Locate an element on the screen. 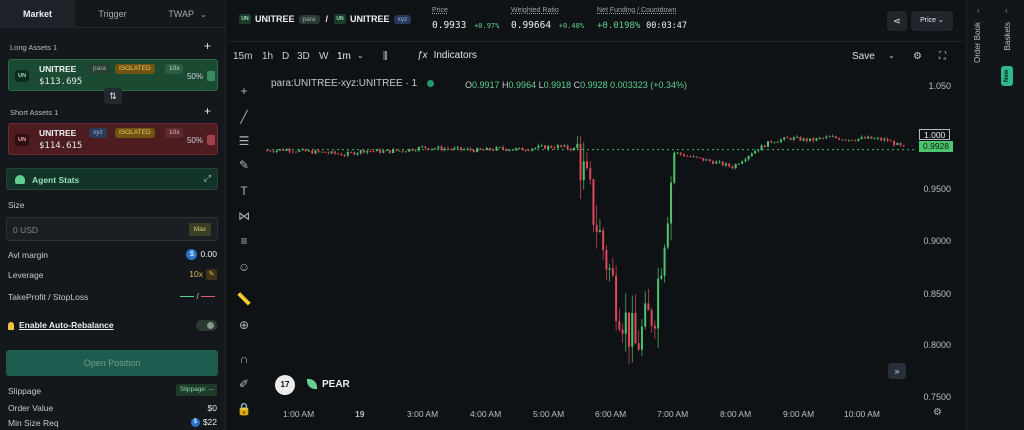 The image size is (1024, 430). size-label: Size is located at coordinates (16, 205).